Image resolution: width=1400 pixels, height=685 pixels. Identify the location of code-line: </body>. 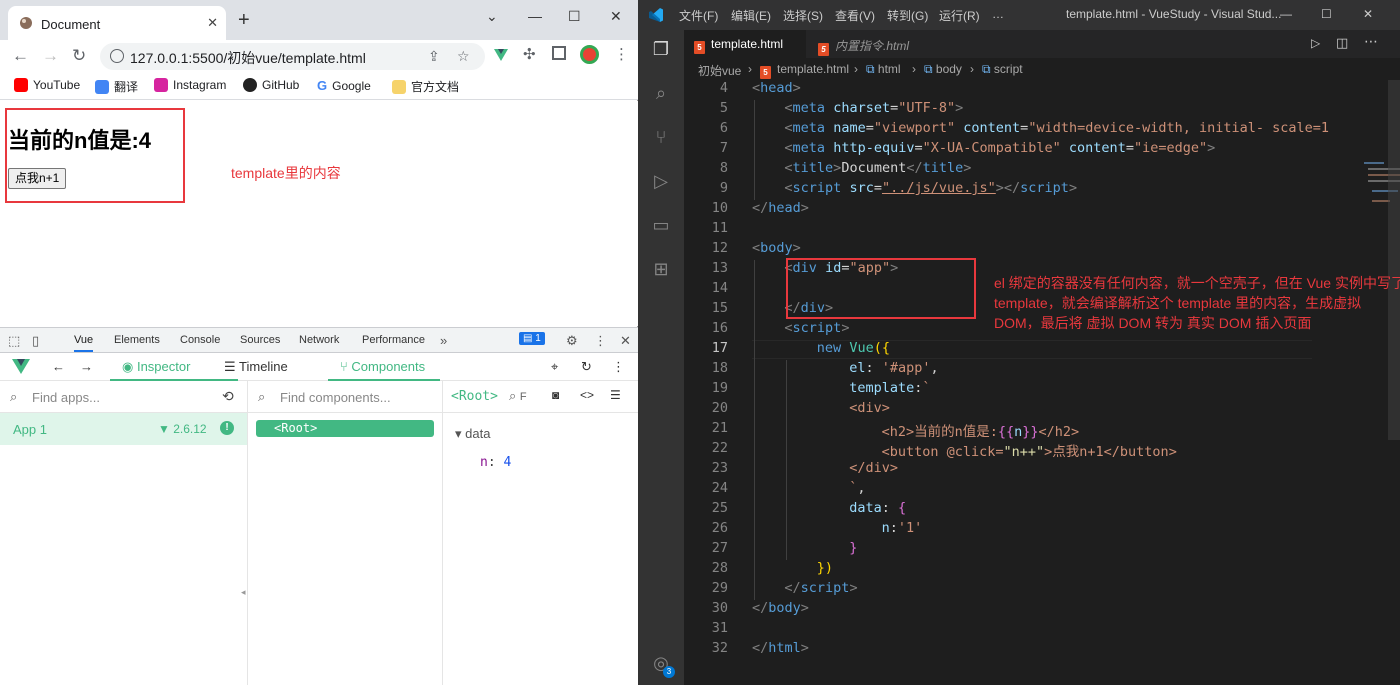
(780, 608).